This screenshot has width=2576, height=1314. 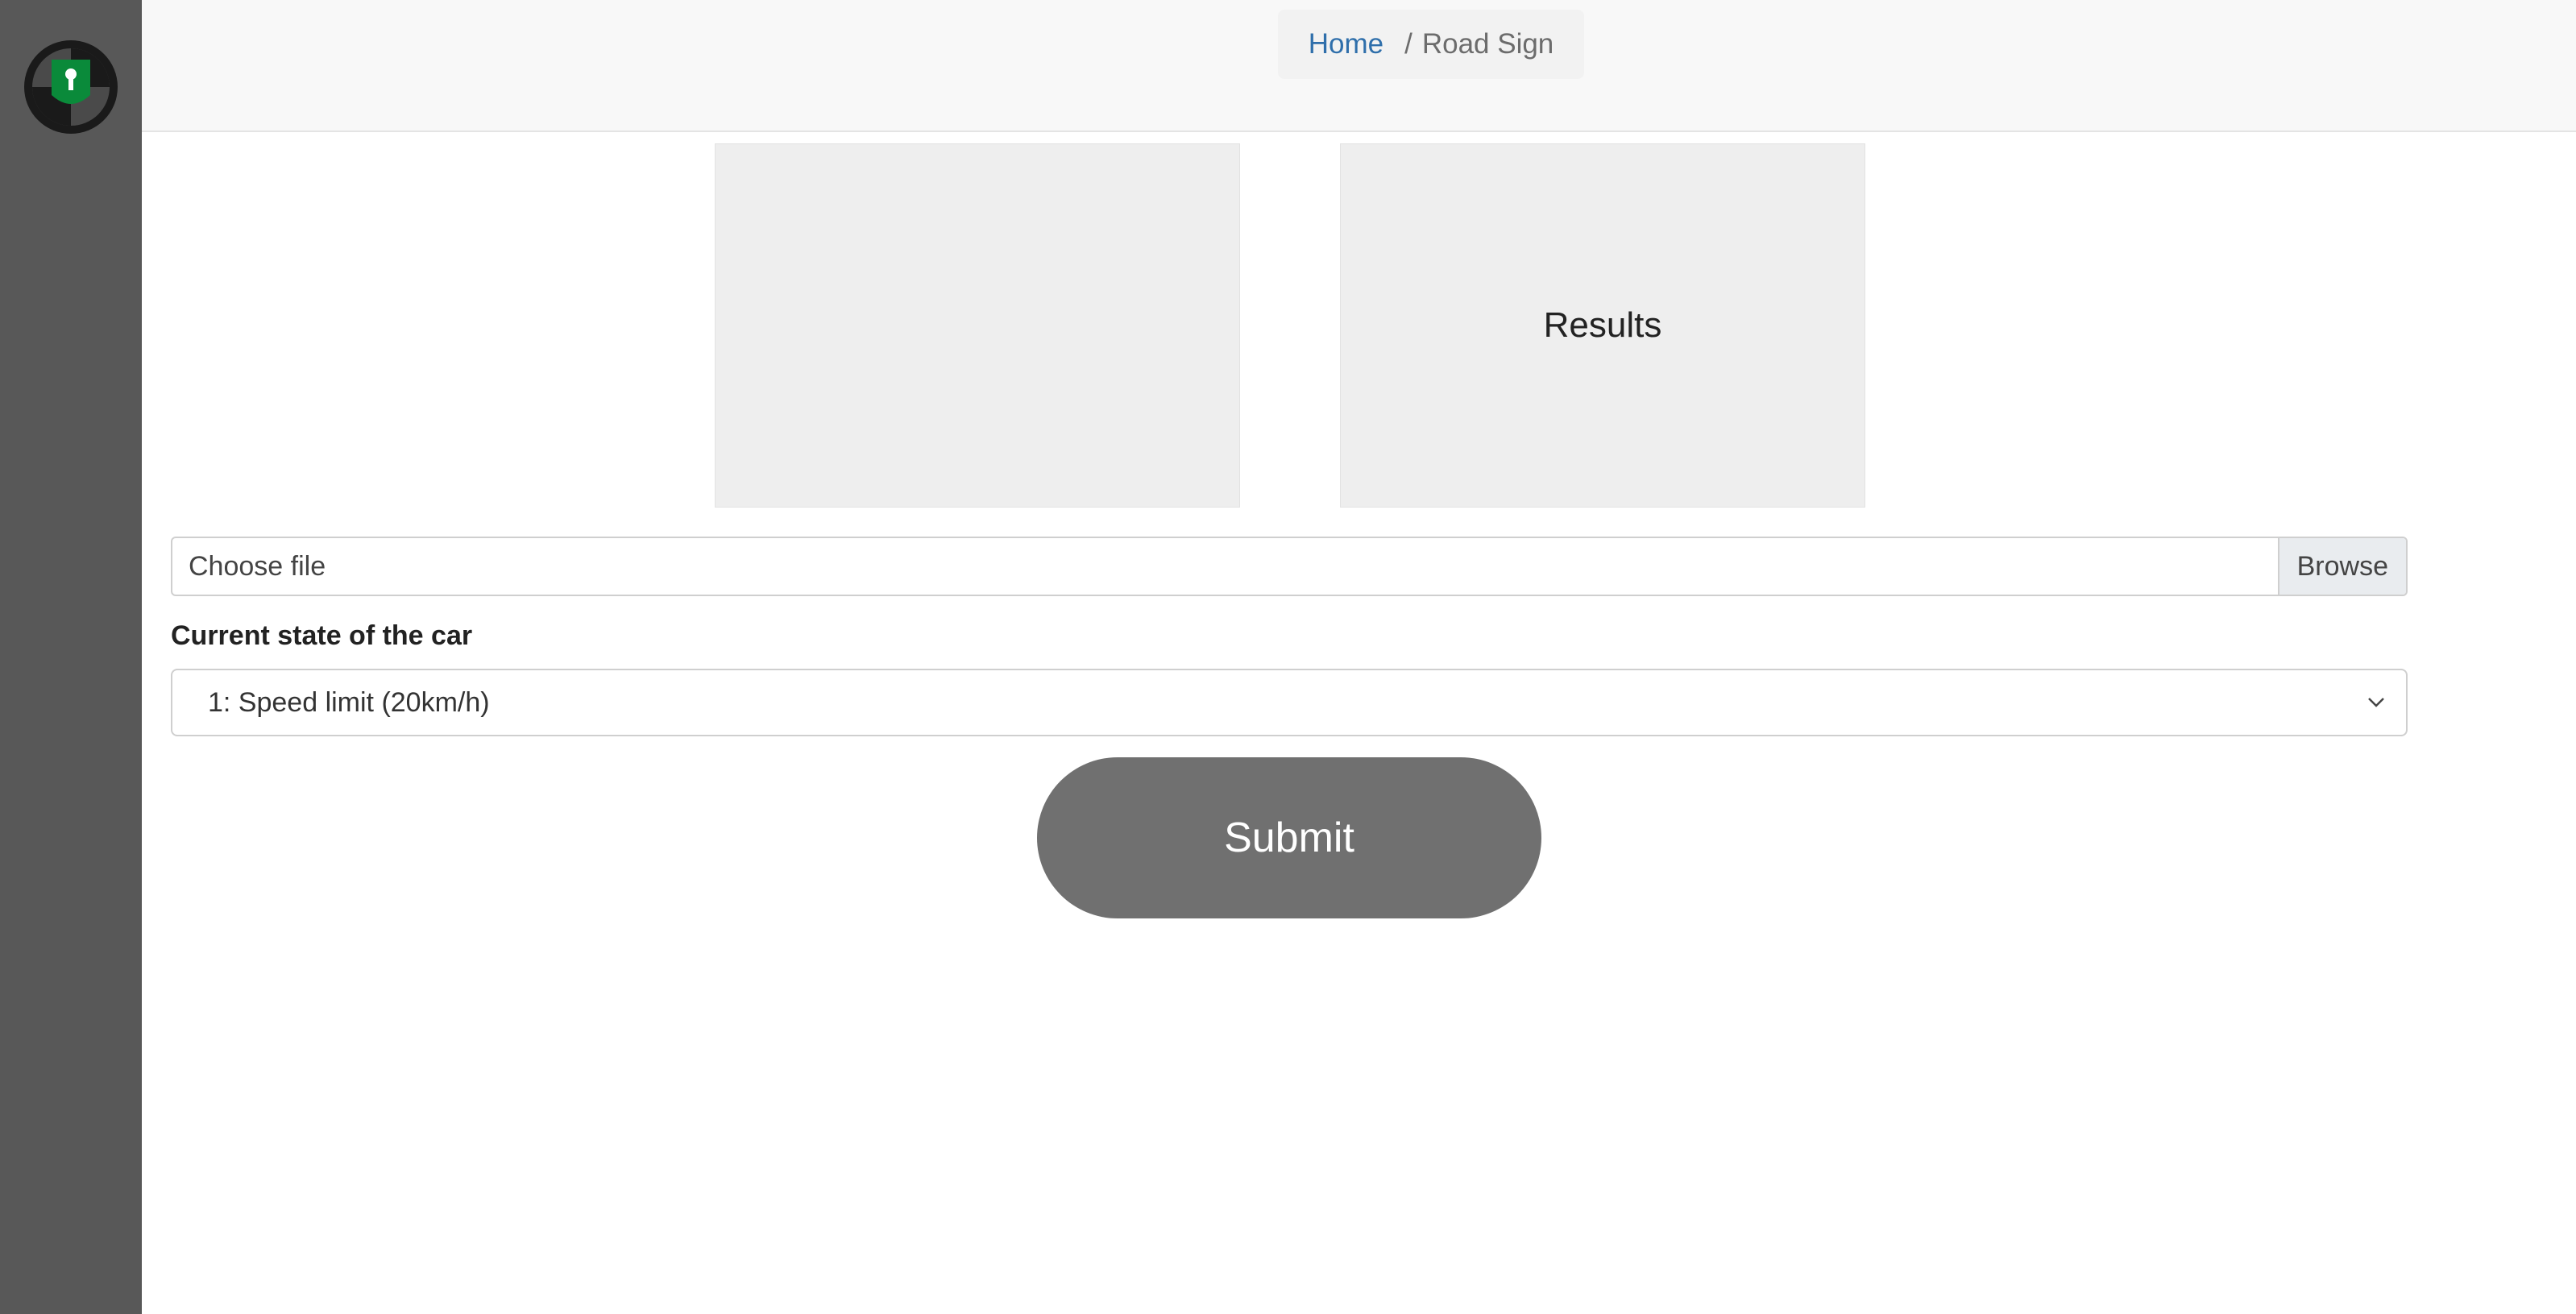 I want to click on submit-button: Submit, so click(x=1289, y=837).